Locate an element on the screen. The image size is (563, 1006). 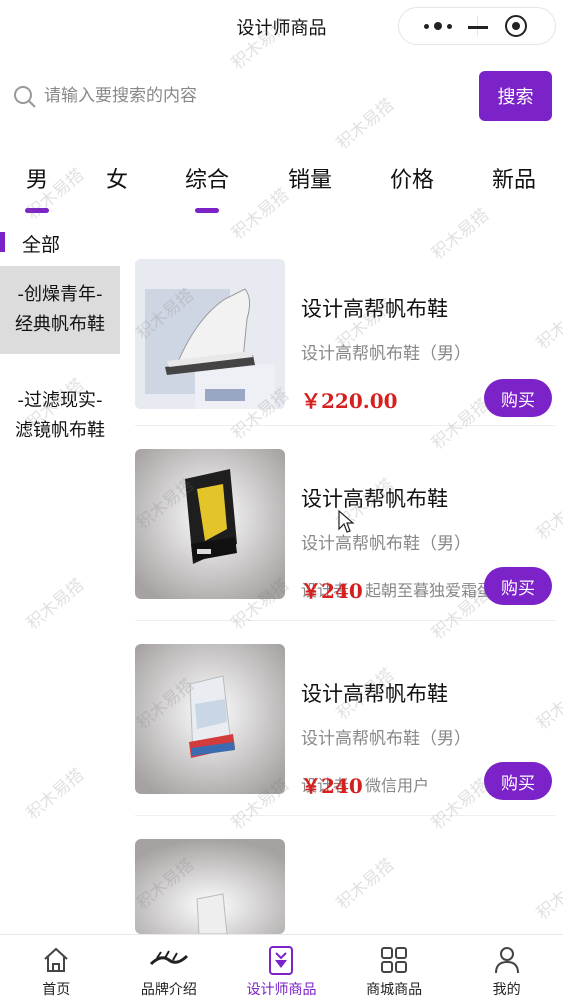
designer-bag-icon is located at coordinates (281, 960).